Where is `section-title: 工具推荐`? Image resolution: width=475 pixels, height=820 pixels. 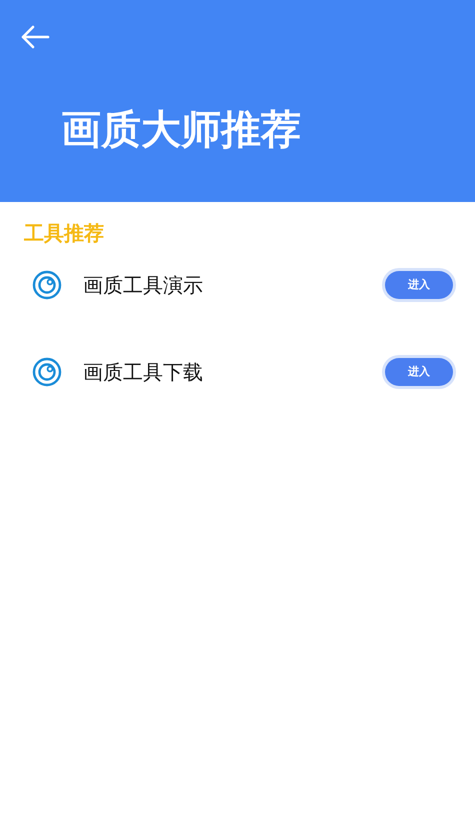
section-title: 工具推荐 is located at coordinates (64, 233).